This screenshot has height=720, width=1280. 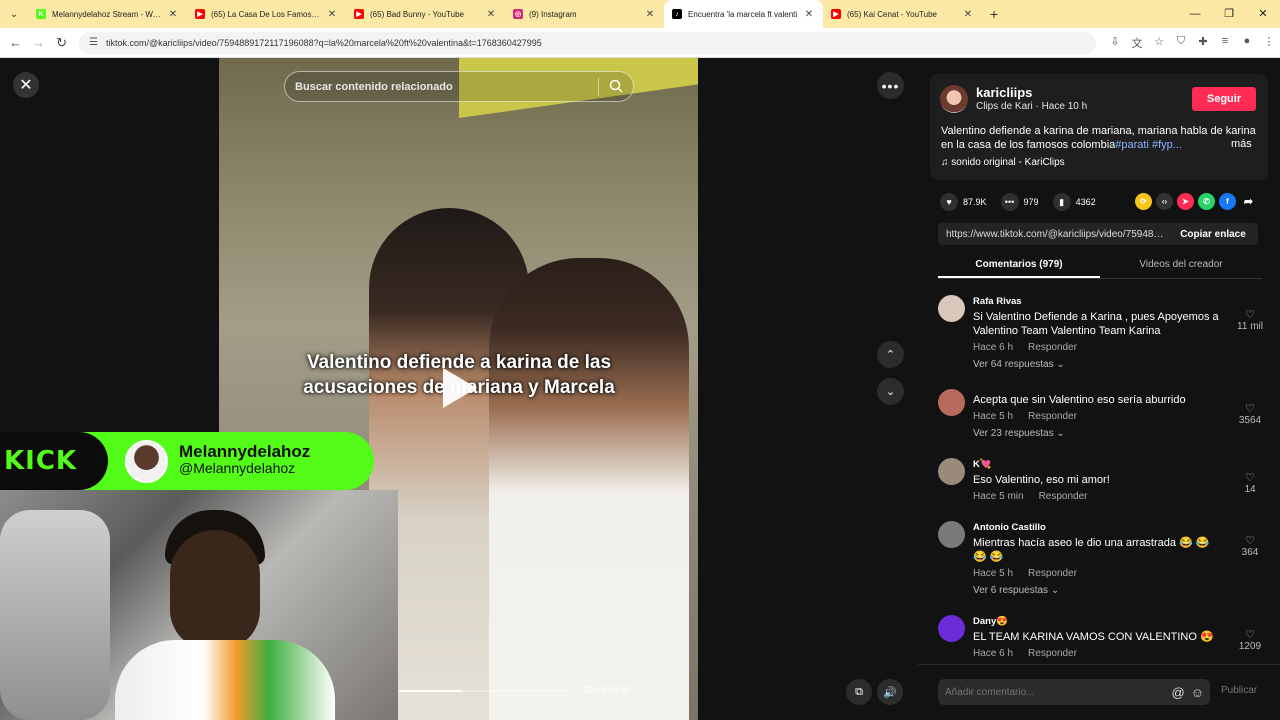 What do you see at coordinates (1247, 43) in the screenshot?
I see `profile-icon: ●` at bounding box center [1247, 43].